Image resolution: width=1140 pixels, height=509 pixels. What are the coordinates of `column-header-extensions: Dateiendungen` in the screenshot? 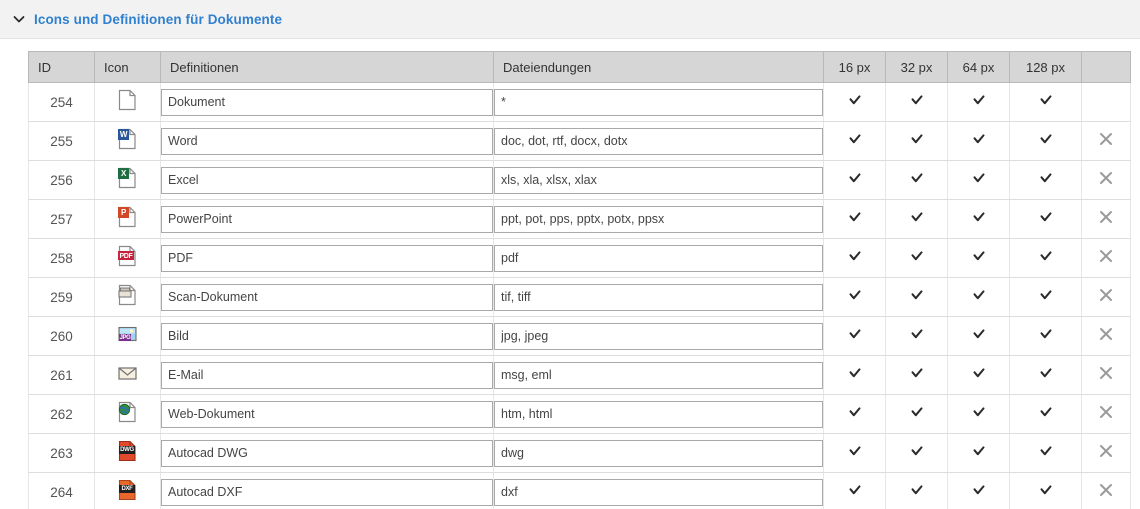 It's located at (658, 67).